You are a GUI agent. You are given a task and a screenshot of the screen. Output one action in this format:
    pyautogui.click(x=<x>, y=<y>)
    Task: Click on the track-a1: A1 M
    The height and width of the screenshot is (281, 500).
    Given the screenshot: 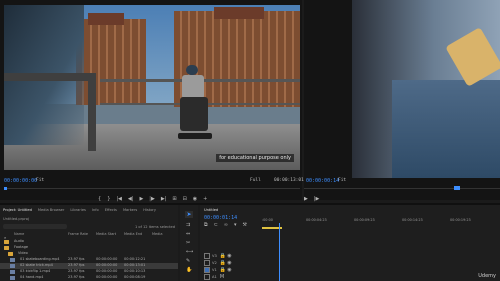 What is the action you would take?
    pyautogui.click(x=214, y=277)
    